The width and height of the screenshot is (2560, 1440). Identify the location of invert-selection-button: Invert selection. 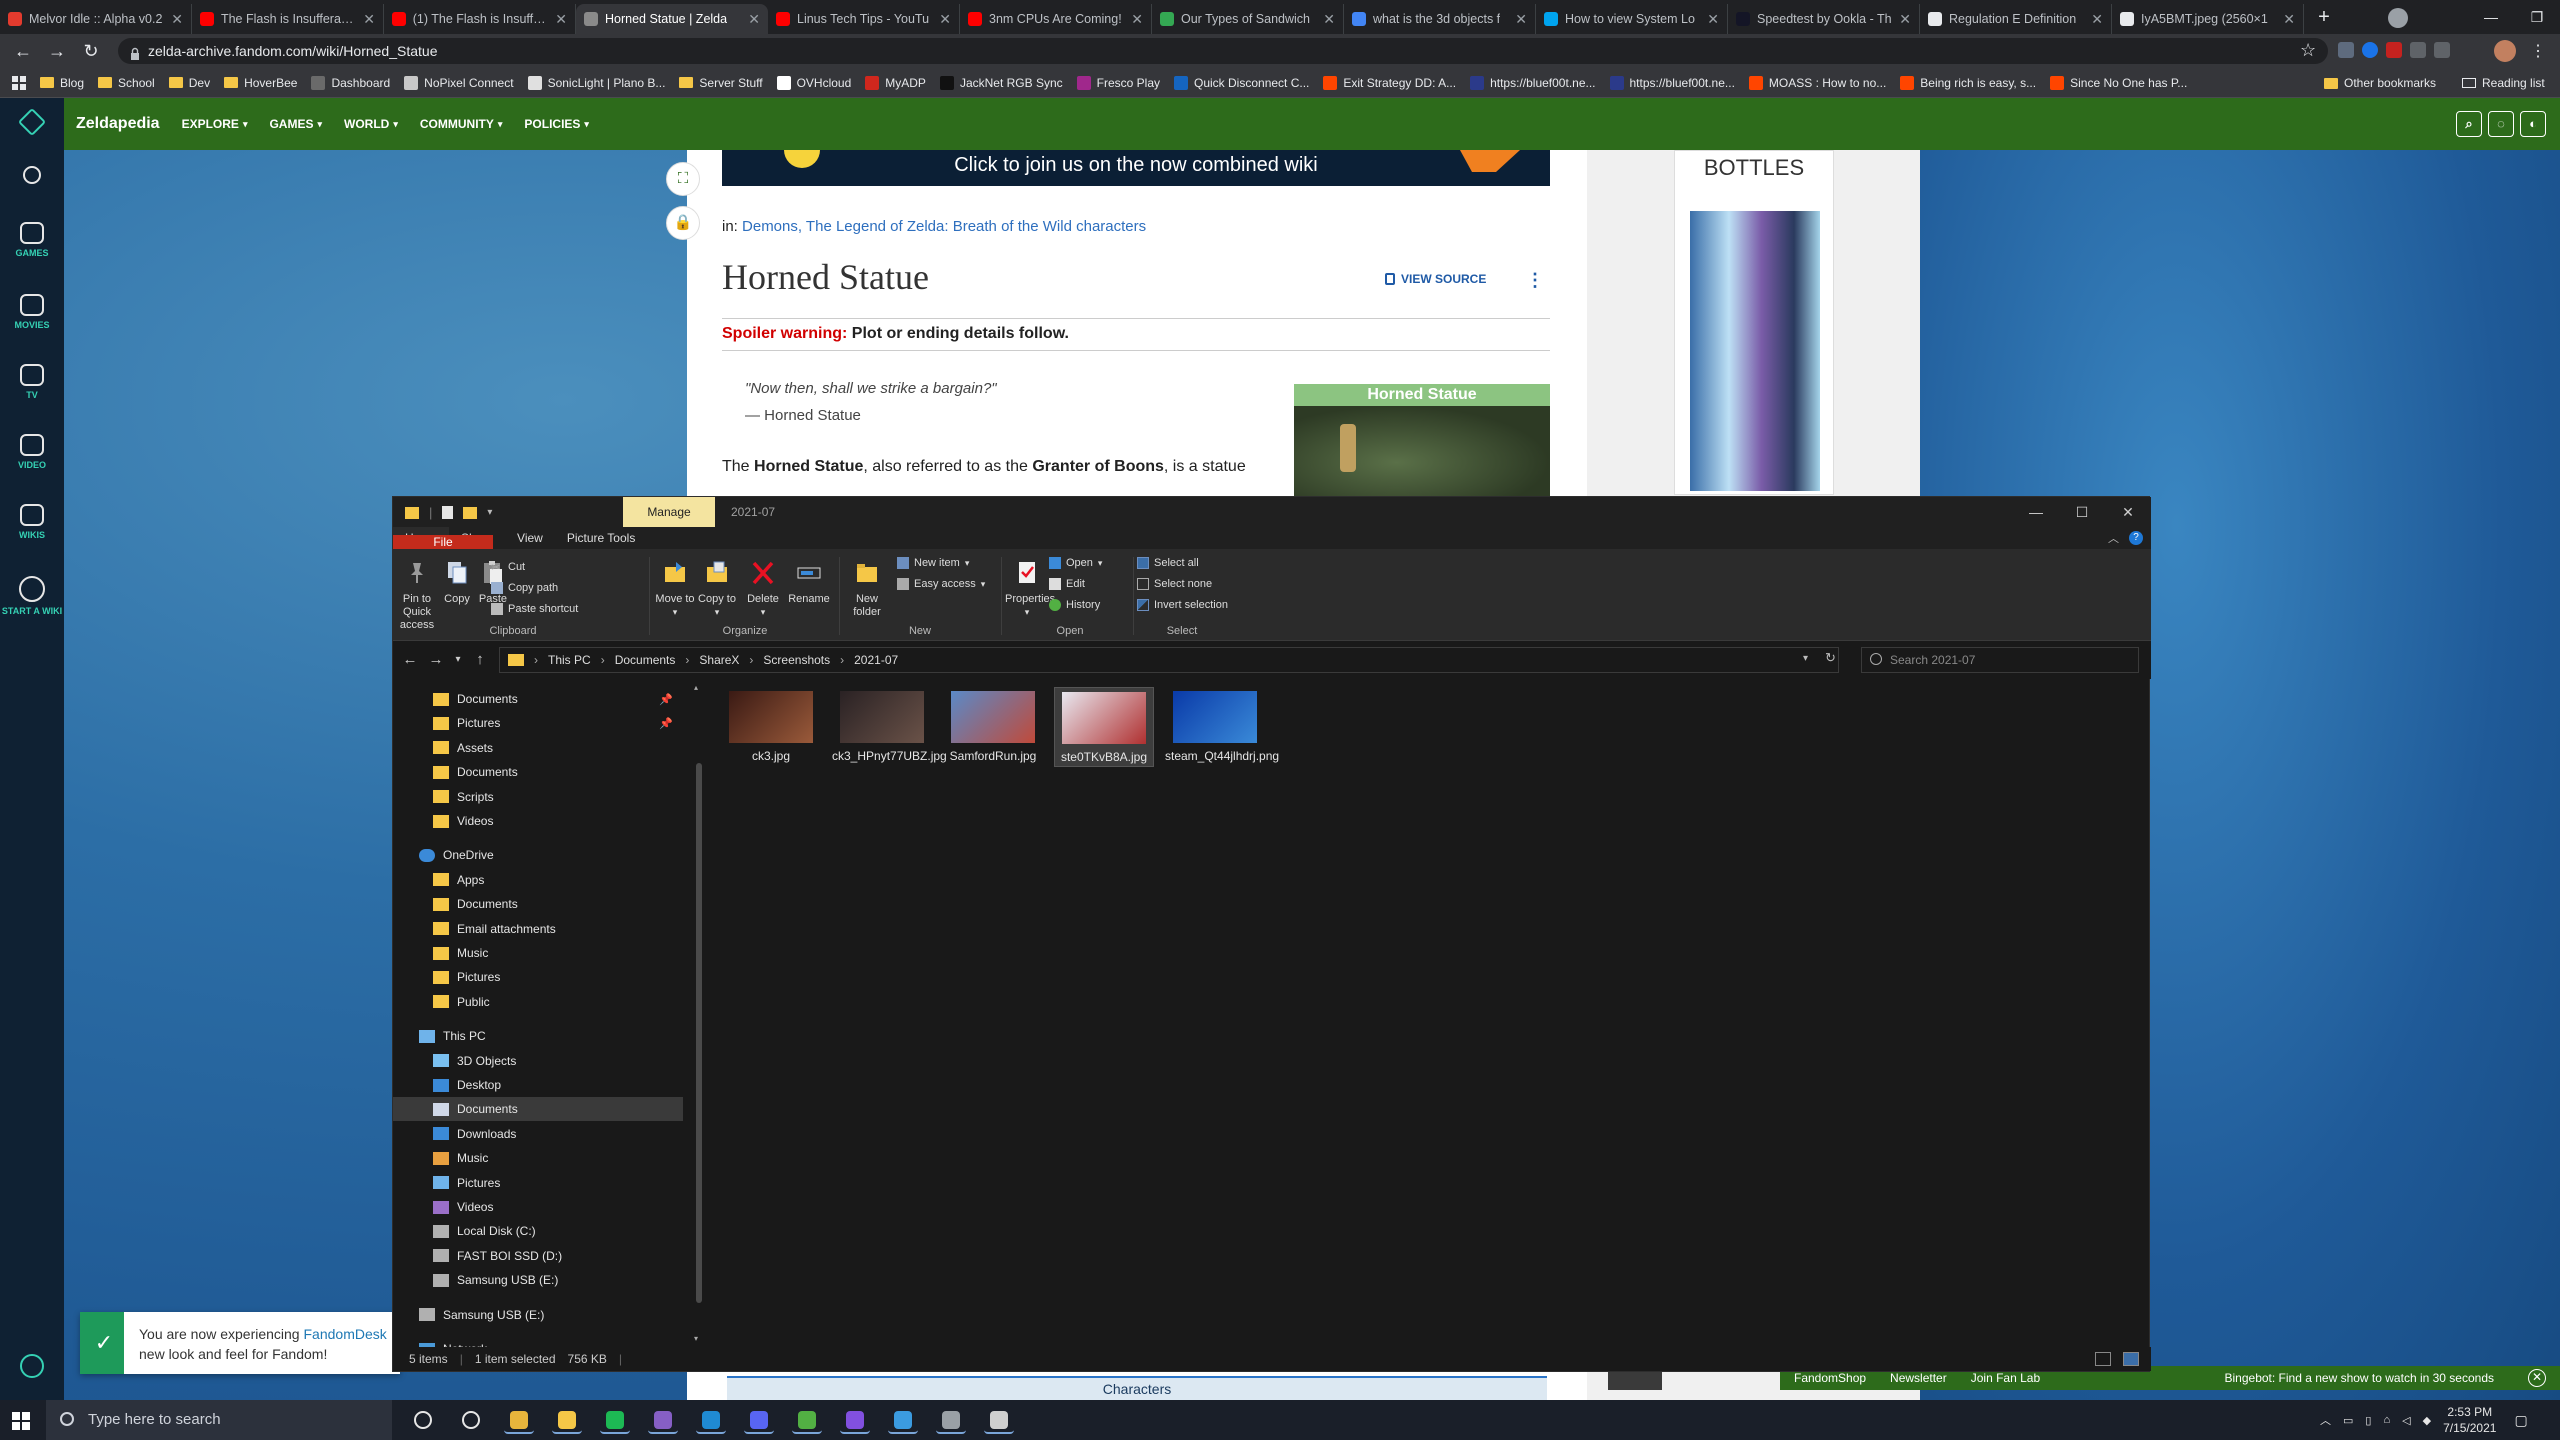
(1182, 605).